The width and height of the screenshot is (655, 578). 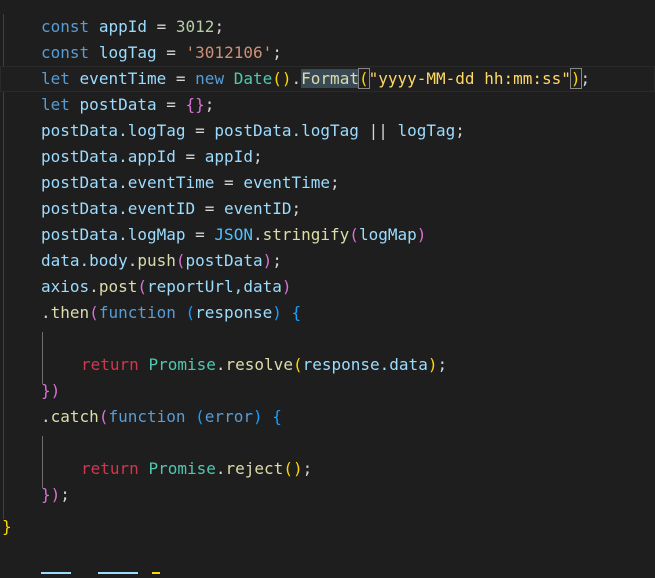 What do you see at coordinates (575, 78) in the screenshot?
I see `matching-bracket: )` at bounding box center [575, 78].